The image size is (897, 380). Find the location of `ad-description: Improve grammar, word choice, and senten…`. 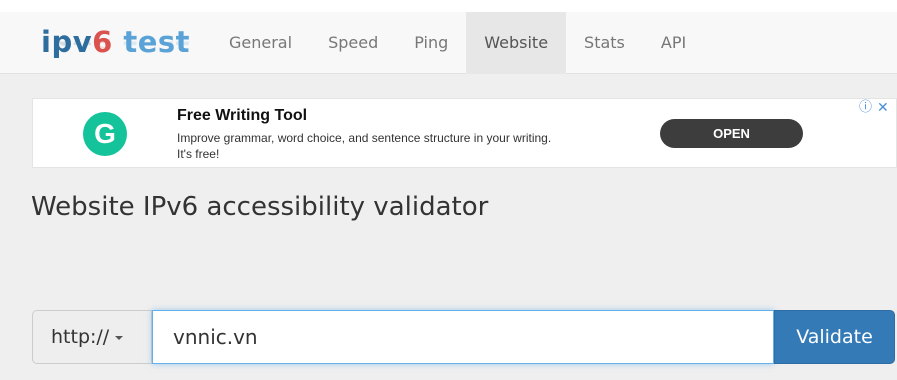

ad-description: Improve grammar, word choice, and senten… is located at coordinates (364, 146).